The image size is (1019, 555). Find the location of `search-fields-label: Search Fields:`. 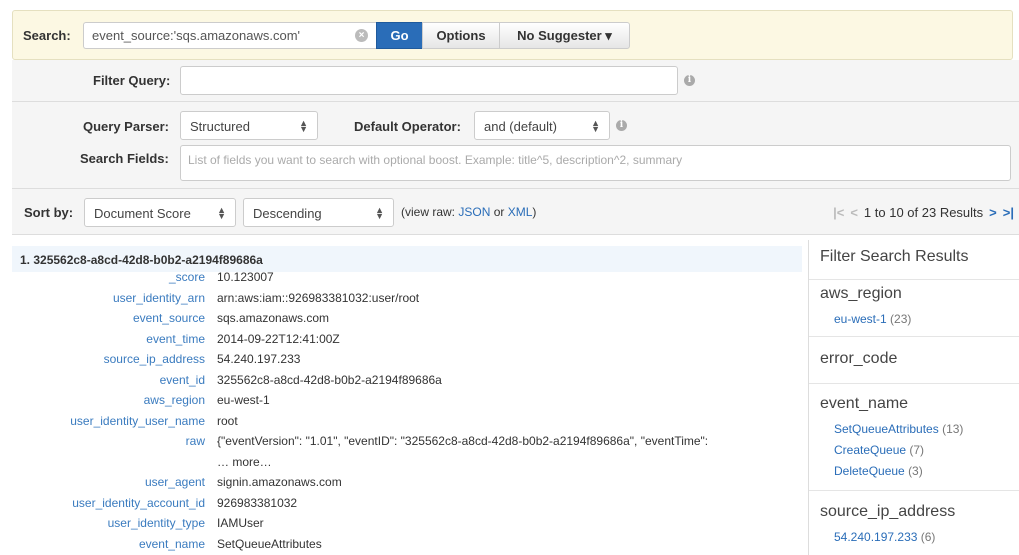

search-fields-label: Search Fields: is located at coordinates (124, 158).